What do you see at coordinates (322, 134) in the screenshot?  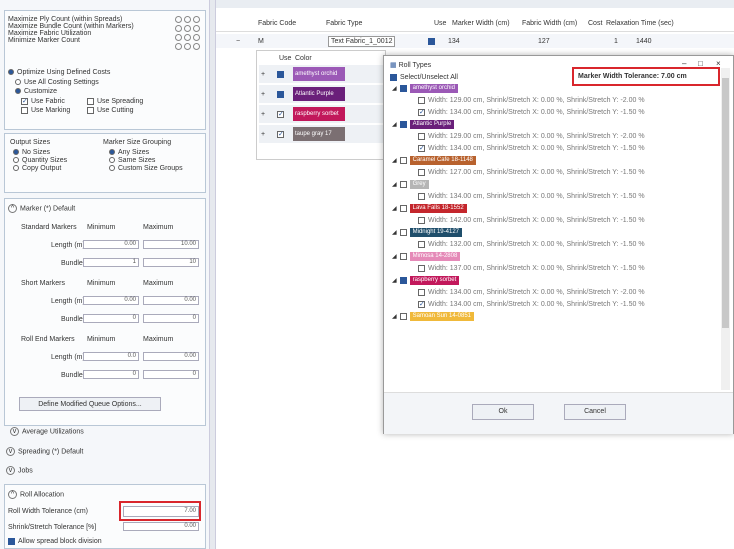 I see `color-row: + taupe gray 17` at bounding box center [322, 134].